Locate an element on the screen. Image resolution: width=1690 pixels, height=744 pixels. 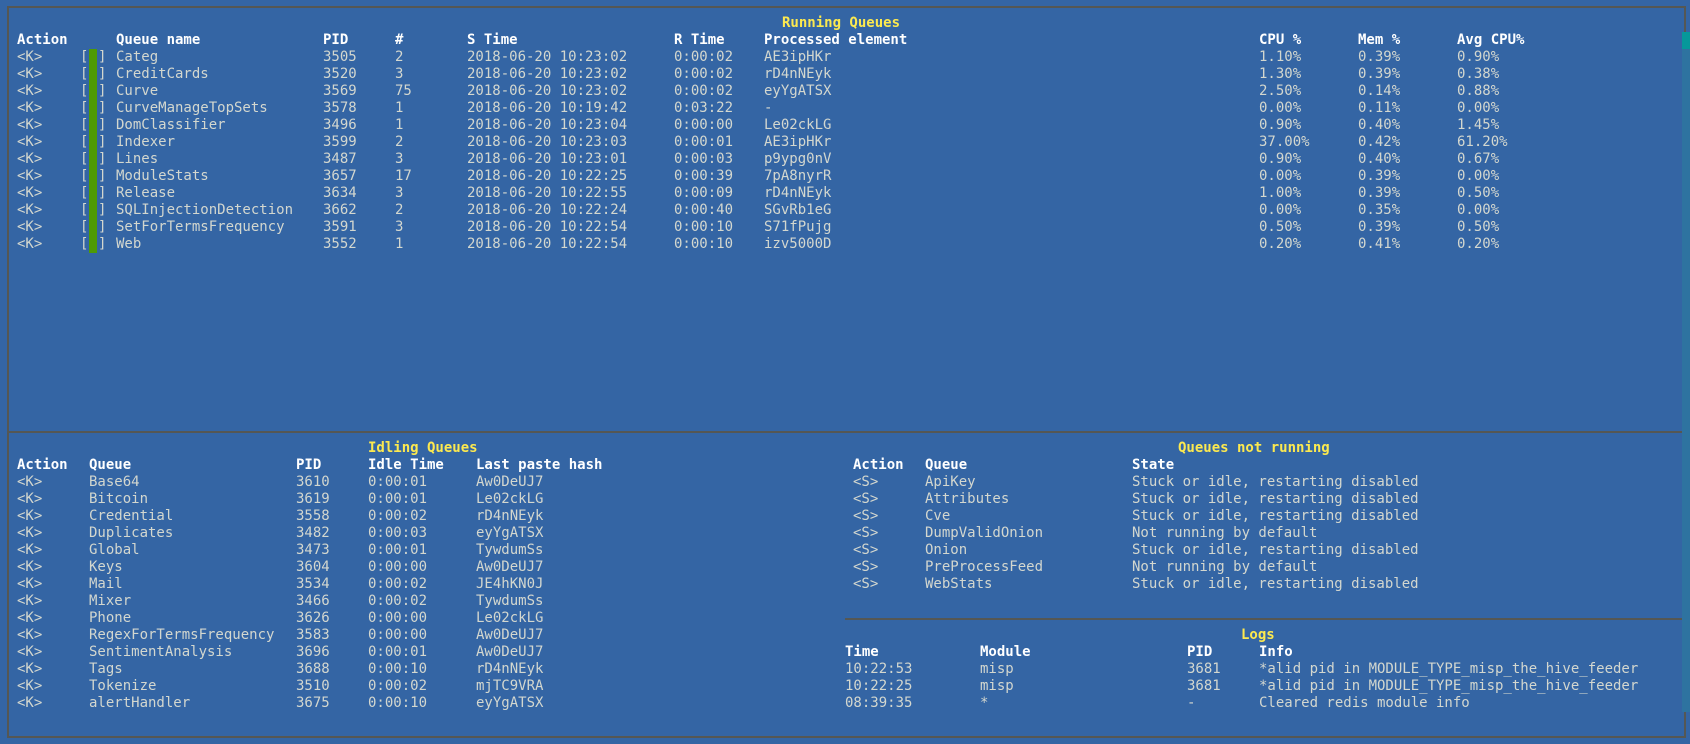
log-time: 08:39:35 is located at coordinates (879, 703).